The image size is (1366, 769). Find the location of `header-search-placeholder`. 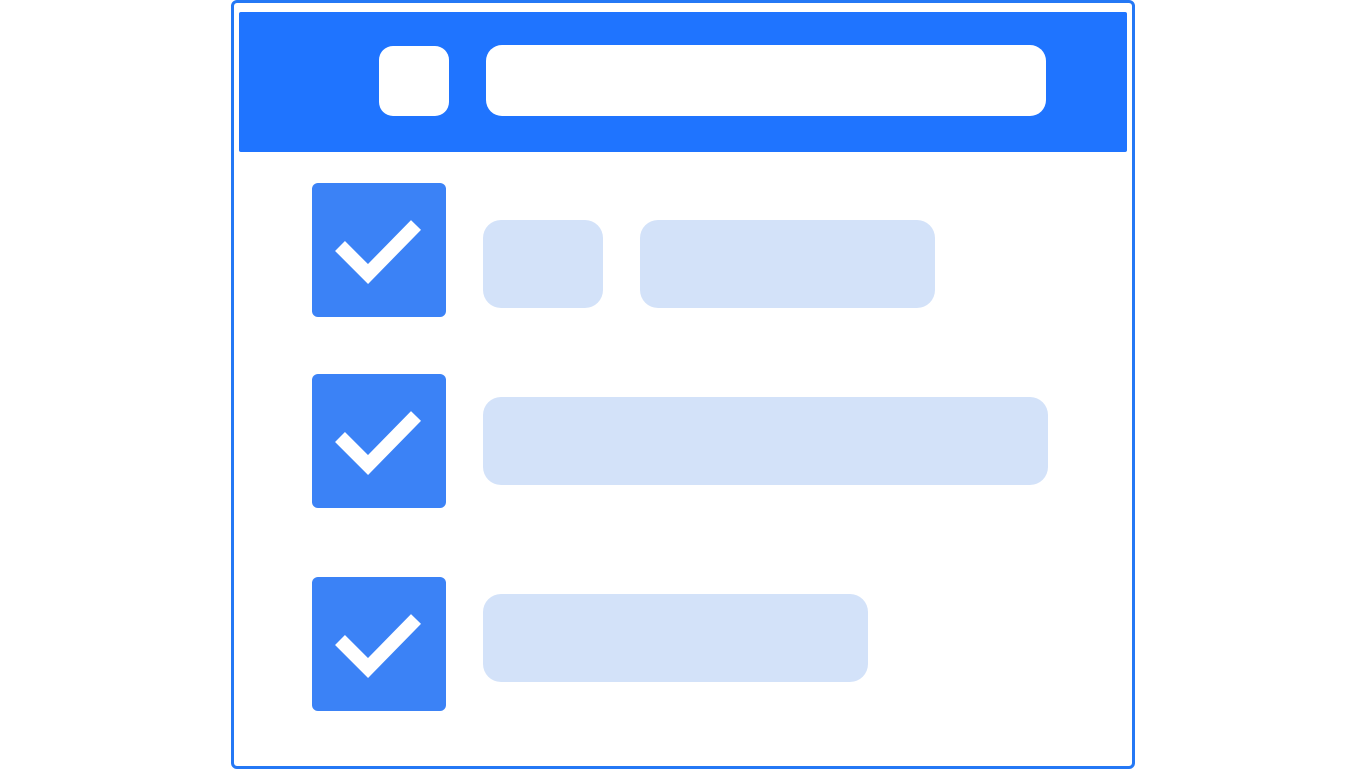

header-search-placeholder is located at coordinates (766, 80).